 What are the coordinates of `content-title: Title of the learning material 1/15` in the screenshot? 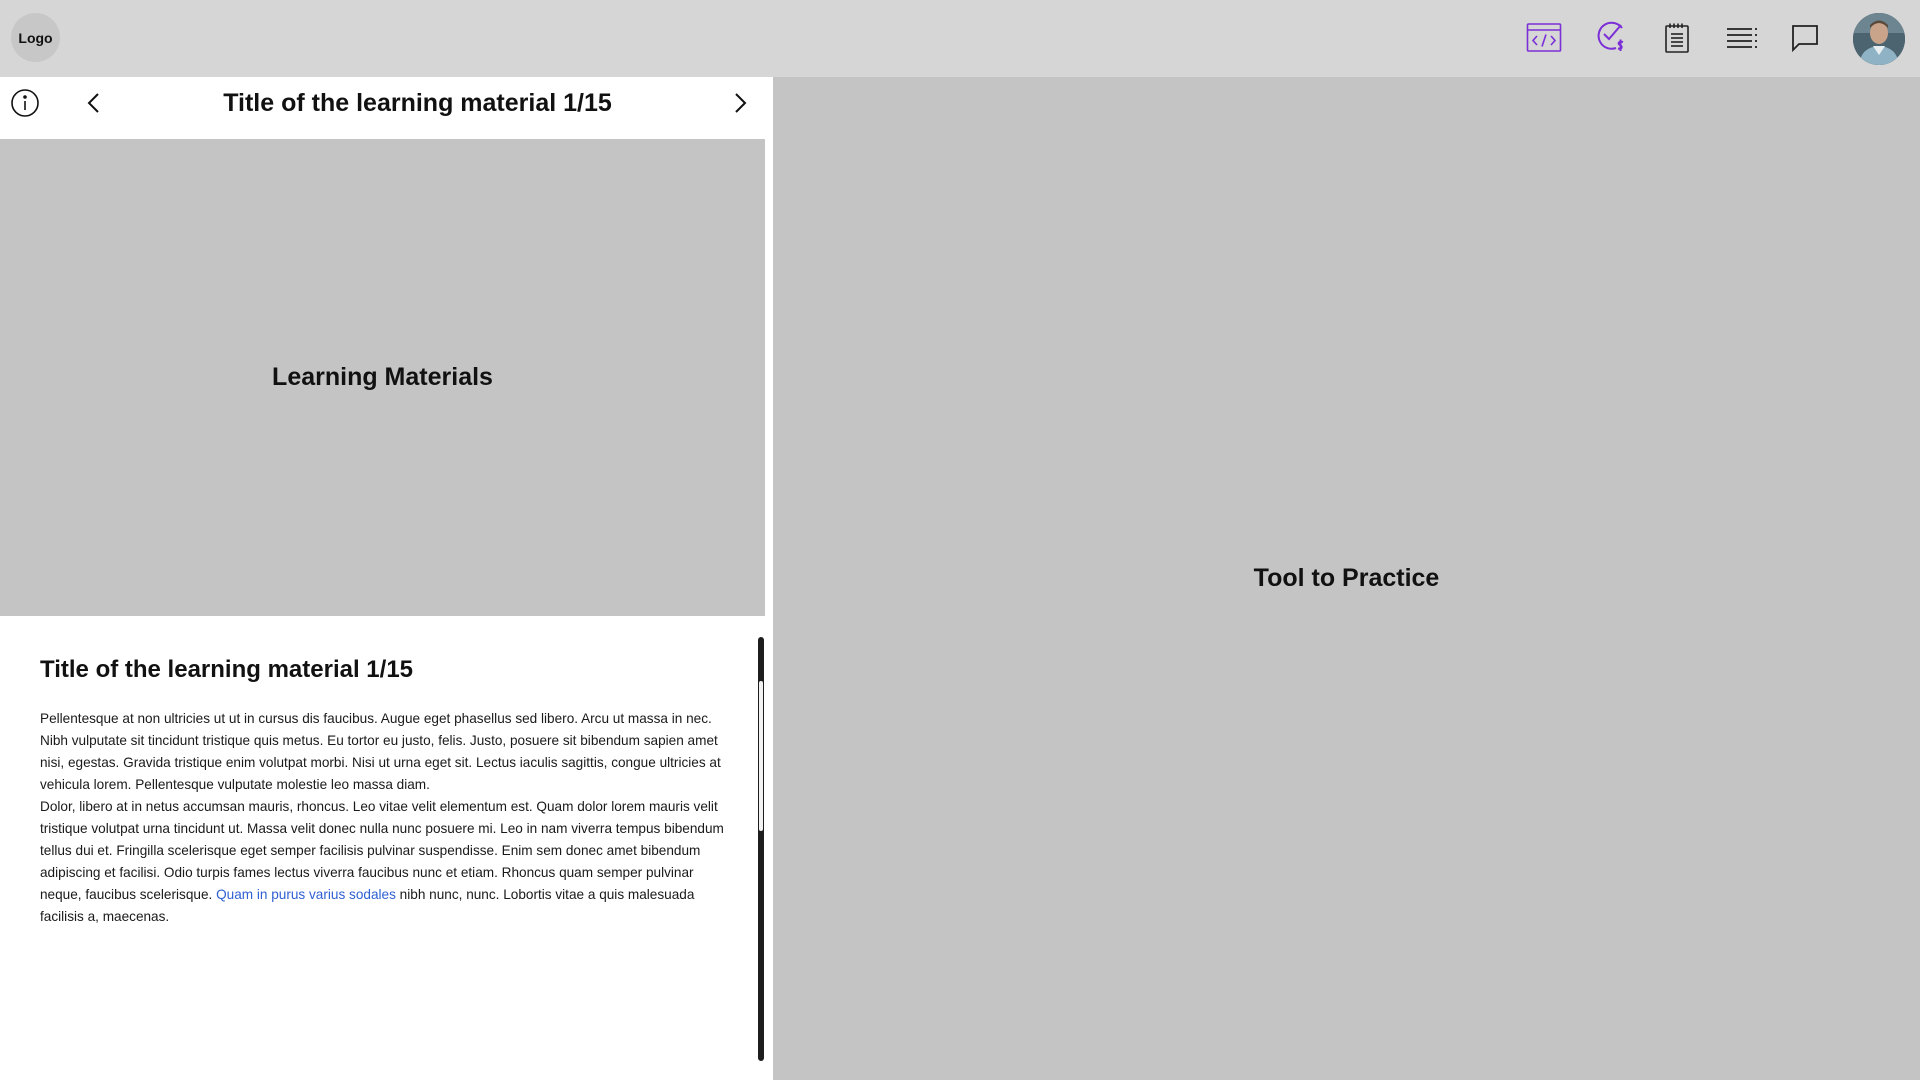 It's located at (227, 669).